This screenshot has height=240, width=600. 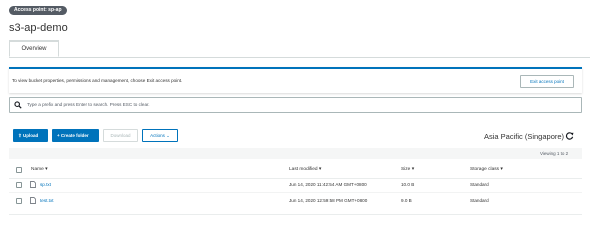 What do you see at coordinates (38, 28) in the screenshot?
I see `page-title: s3-ap-demo` at bounding box center [38, 28].